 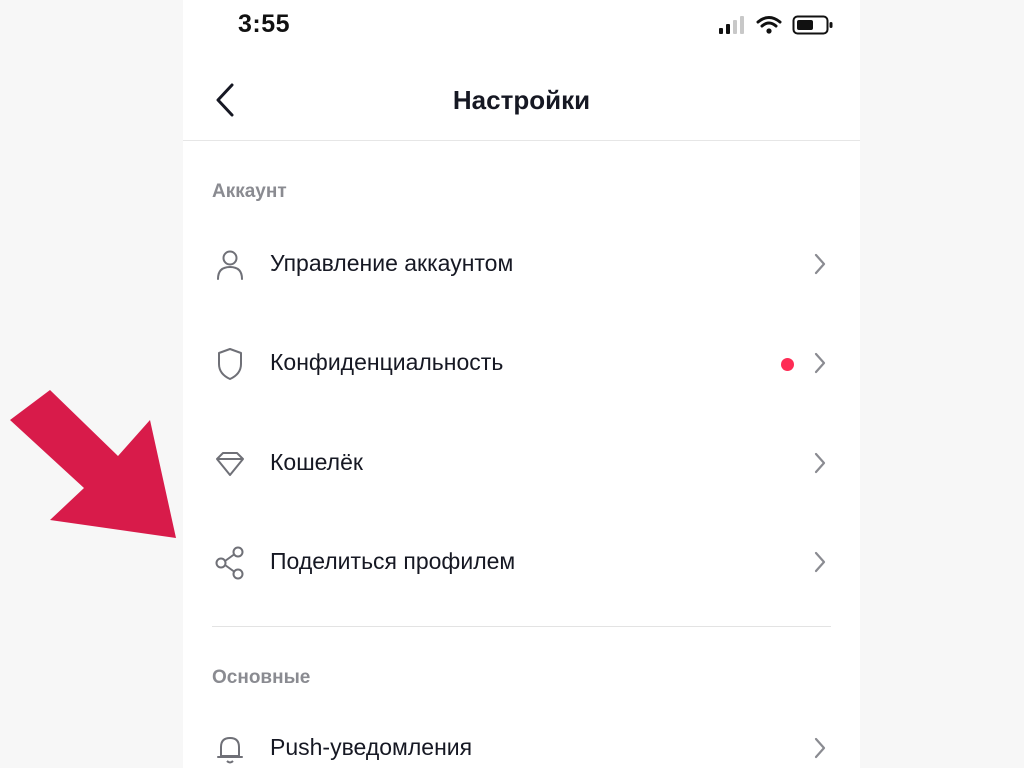 What do you see at coordinates (261, 677) in the screenshot?
I see `section-header-general: Основные` at bounding box center [261, 677].